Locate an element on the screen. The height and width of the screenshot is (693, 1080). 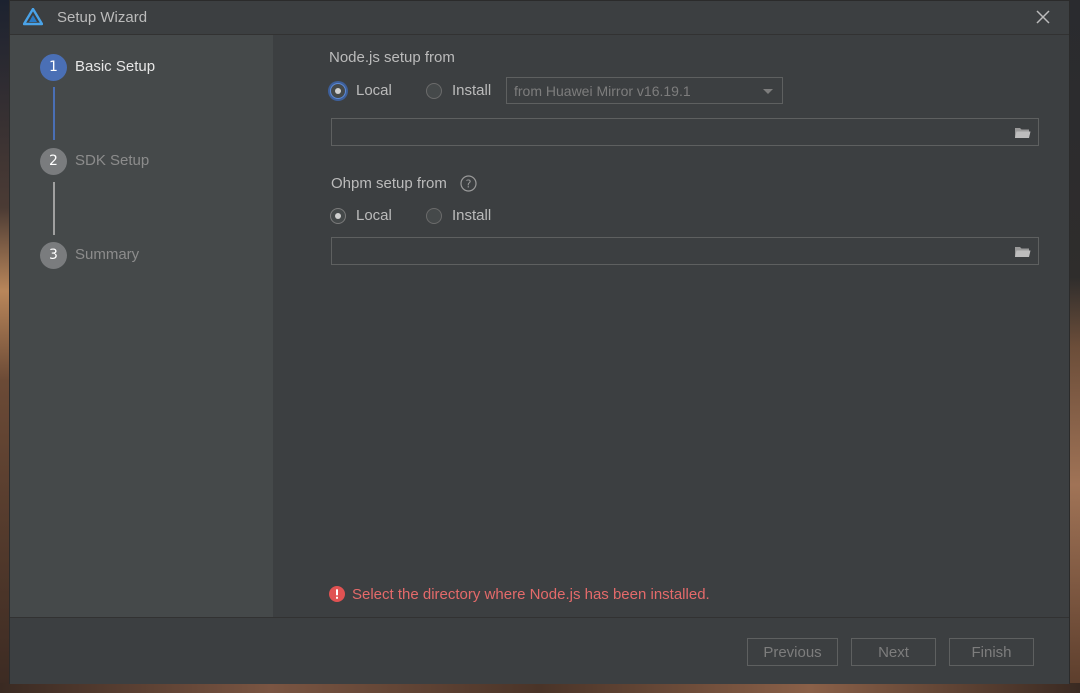
ohpm-source-radio-group: Local Install is located at coordinates (480, 218).